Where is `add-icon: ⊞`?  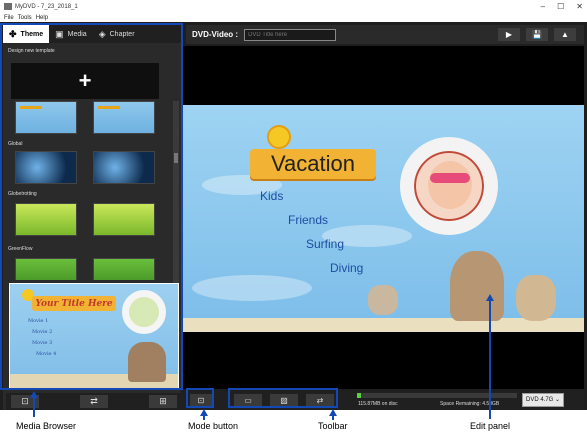
add-icon: ⊞ is located at coordinates (163, 401).